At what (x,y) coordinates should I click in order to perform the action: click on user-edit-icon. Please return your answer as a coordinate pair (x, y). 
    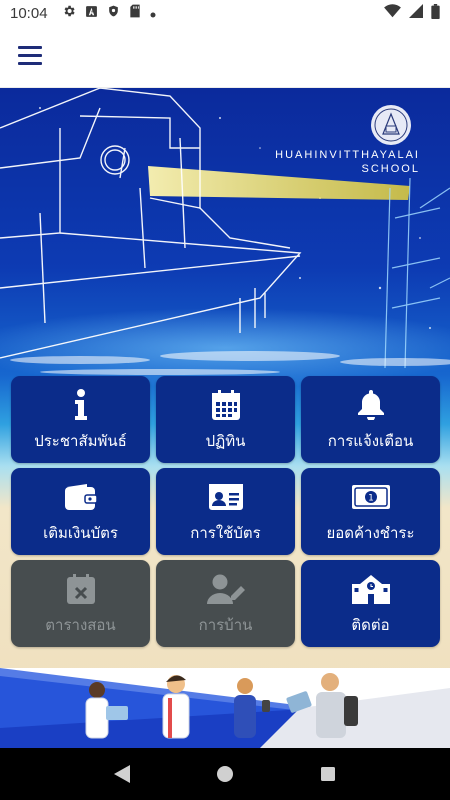
    Looking at the image, I should click on (225, 589).